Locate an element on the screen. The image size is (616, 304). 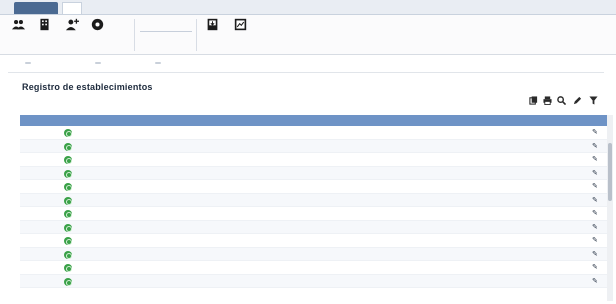
ribbon-button-establishments is located at coordinates (44, 32).